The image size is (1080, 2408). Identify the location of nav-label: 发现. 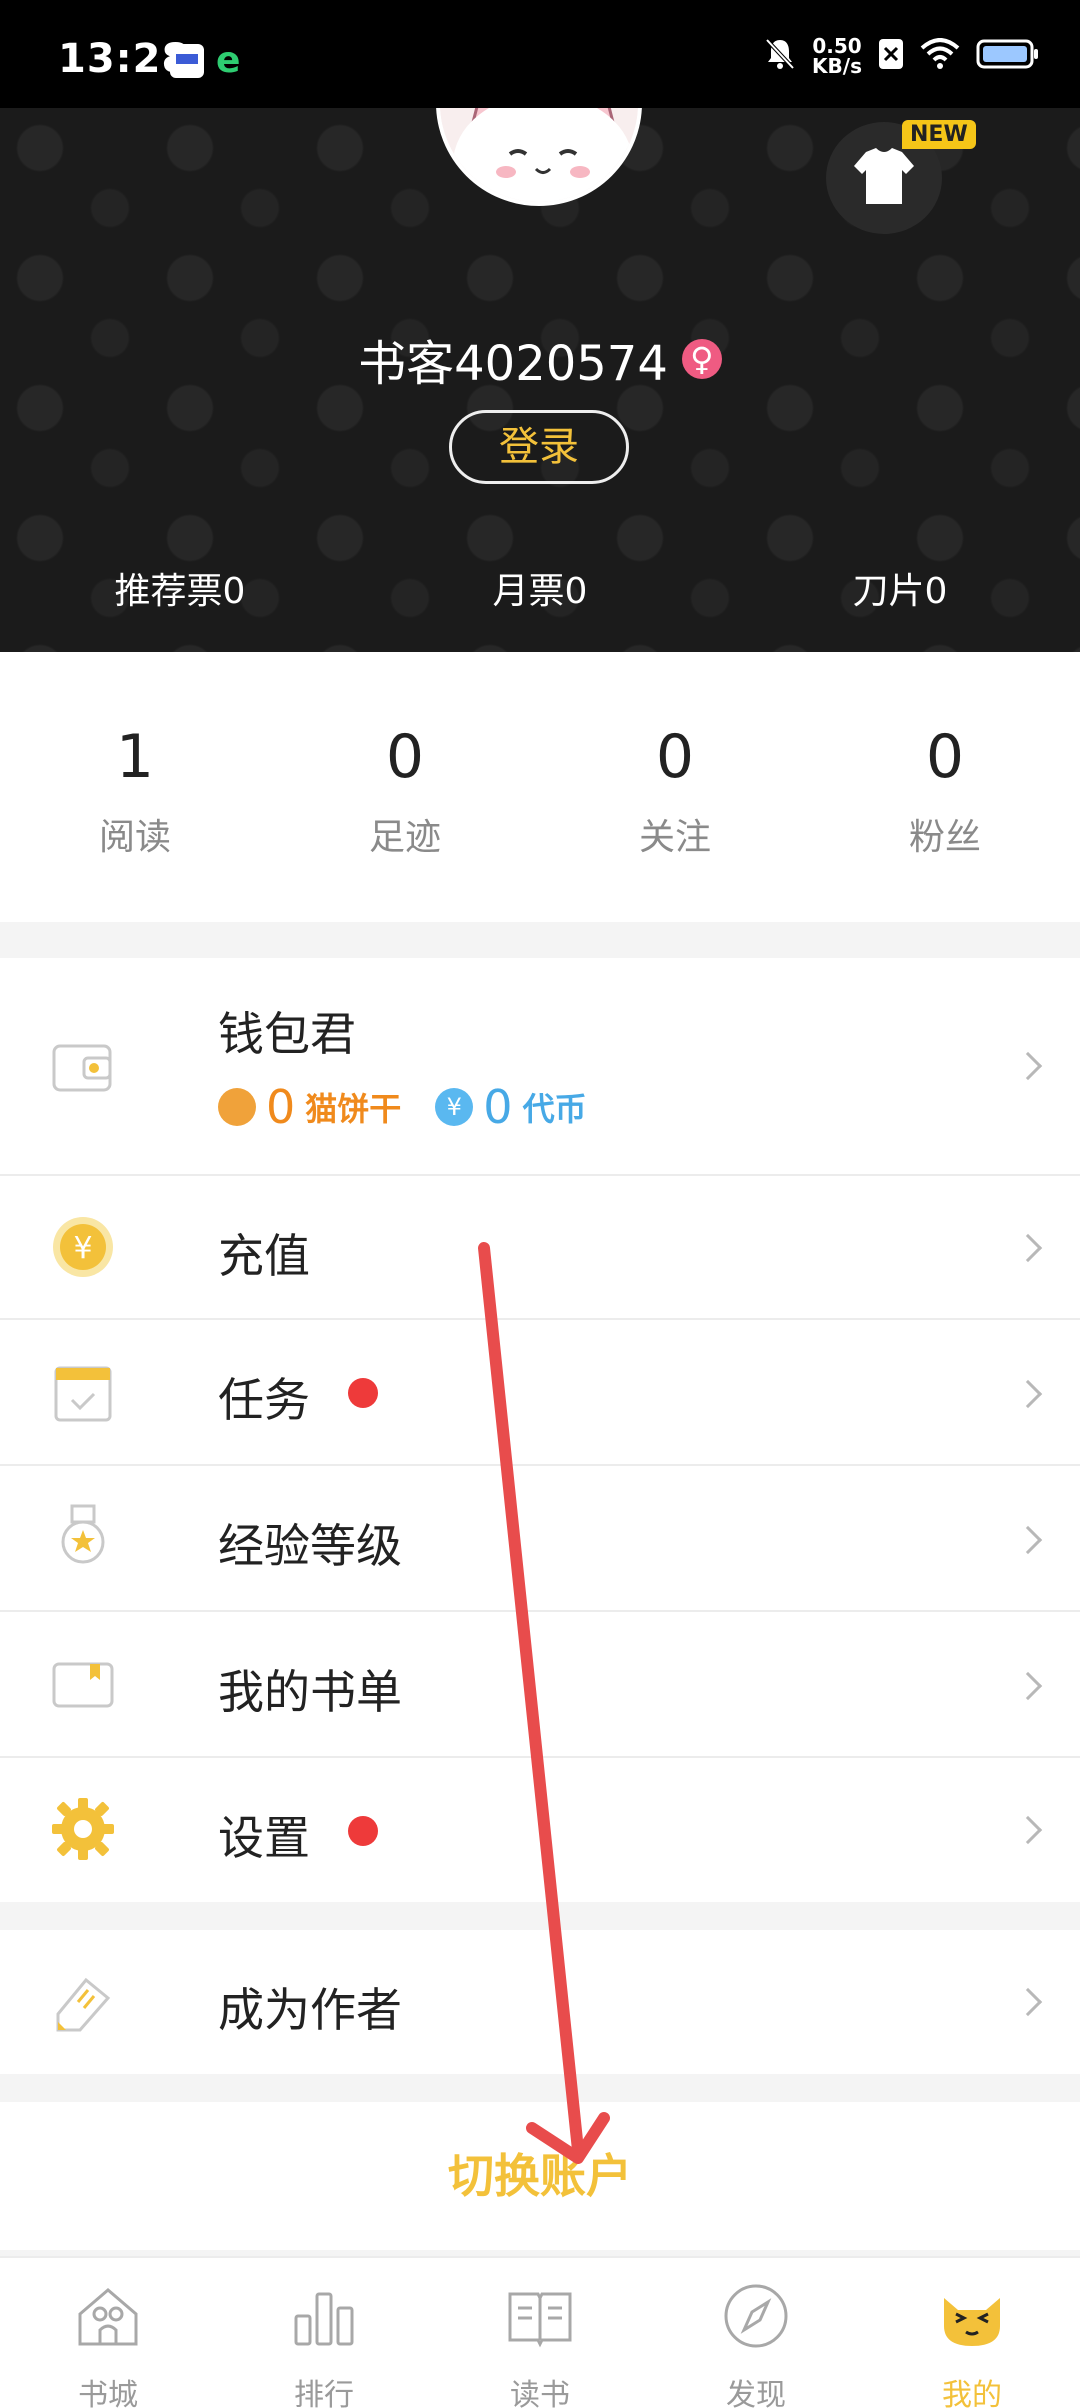
(756, 2393).